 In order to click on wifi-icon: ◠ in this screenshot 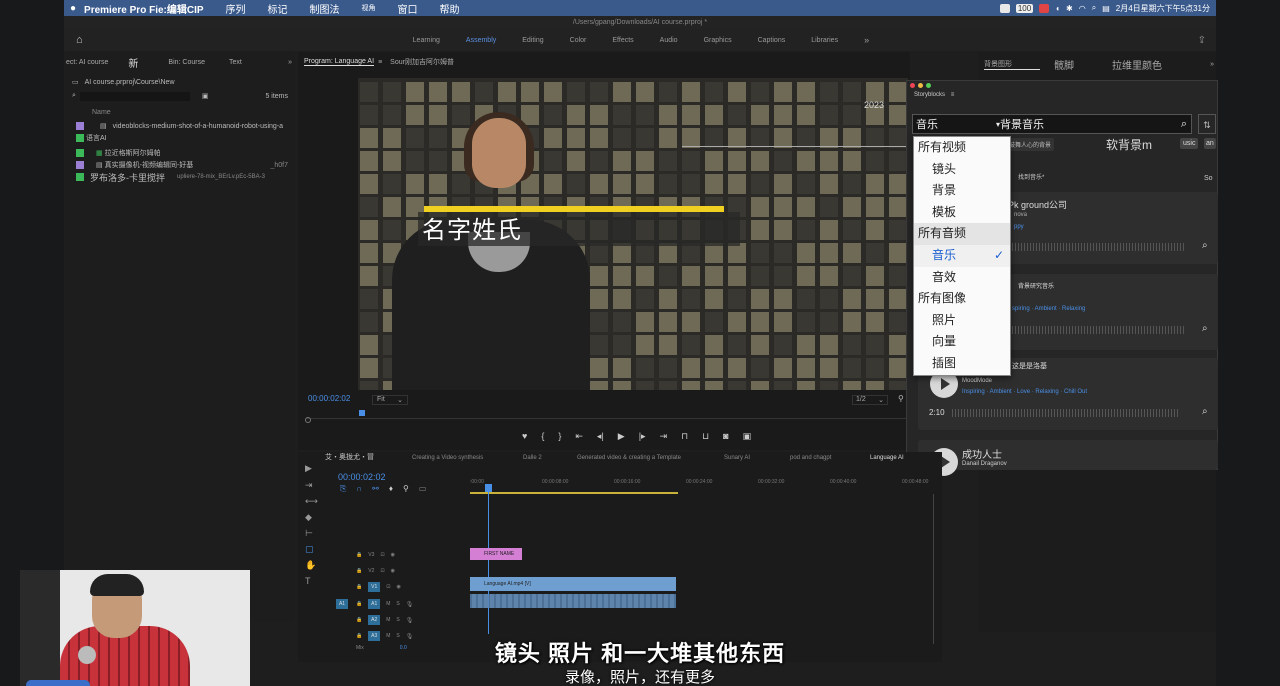, I will do `click(1082, 8)`.